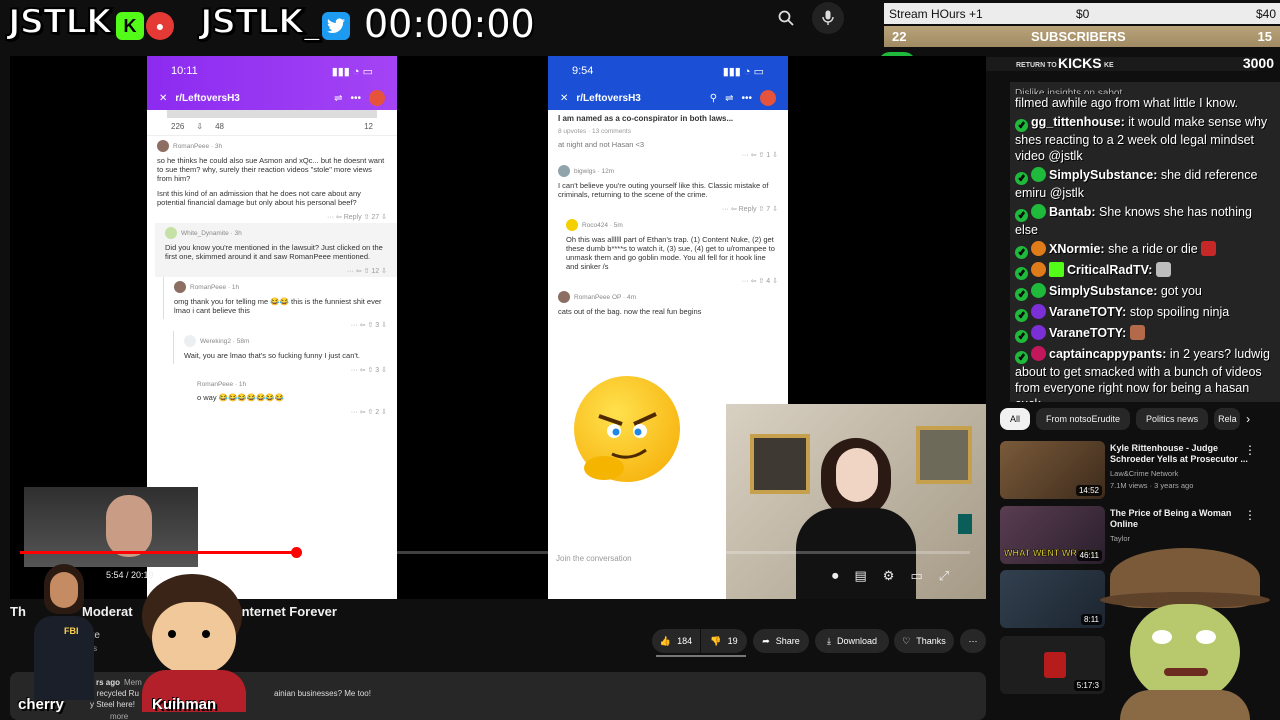 The image size is (1280, 720). What do you see at coordinates (1091, 619) in the screenshot?
I see `video-duration: 8:11` at bounding box center [1091, 619].